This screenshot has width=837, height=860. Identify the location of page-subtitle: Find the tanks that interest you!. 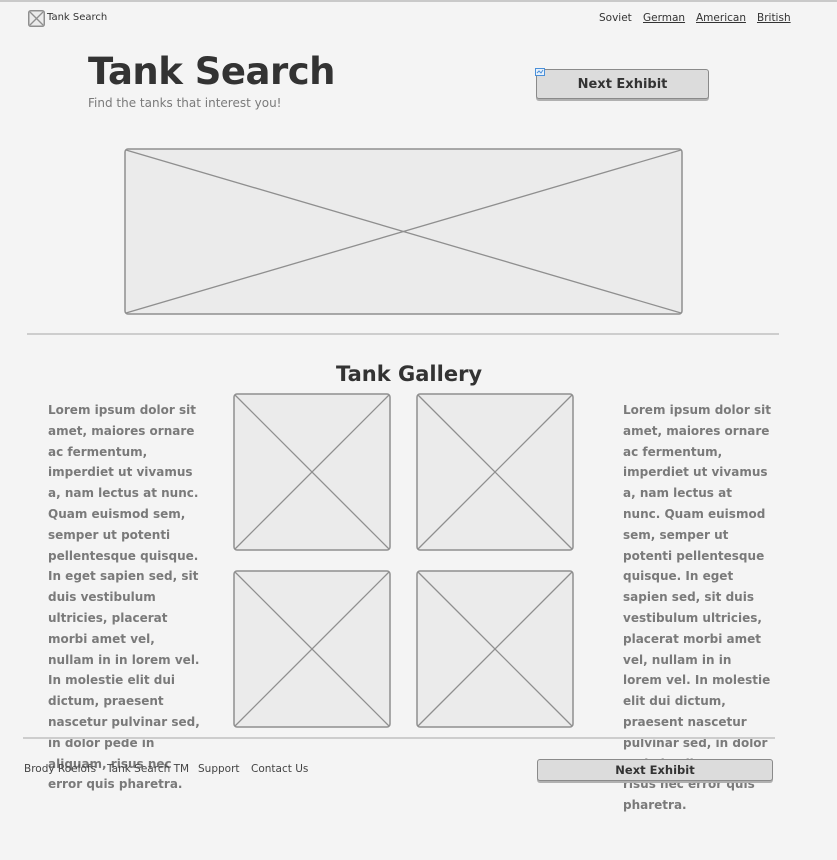
(185, 103).